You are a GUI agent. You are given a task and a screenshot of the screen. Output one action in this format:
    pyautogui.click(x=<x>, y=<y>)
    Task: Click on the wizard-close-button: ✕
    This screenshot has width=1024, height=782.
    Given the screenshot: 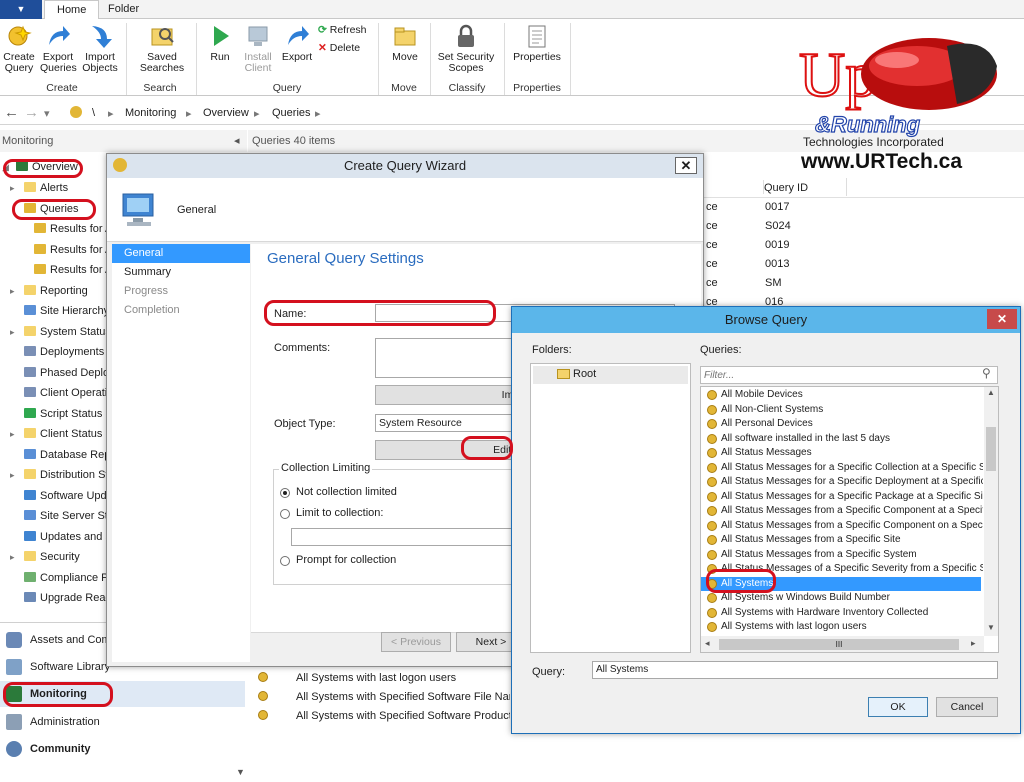 What is the action you would take?
    pyautogui.click(x=686, y=165)
    